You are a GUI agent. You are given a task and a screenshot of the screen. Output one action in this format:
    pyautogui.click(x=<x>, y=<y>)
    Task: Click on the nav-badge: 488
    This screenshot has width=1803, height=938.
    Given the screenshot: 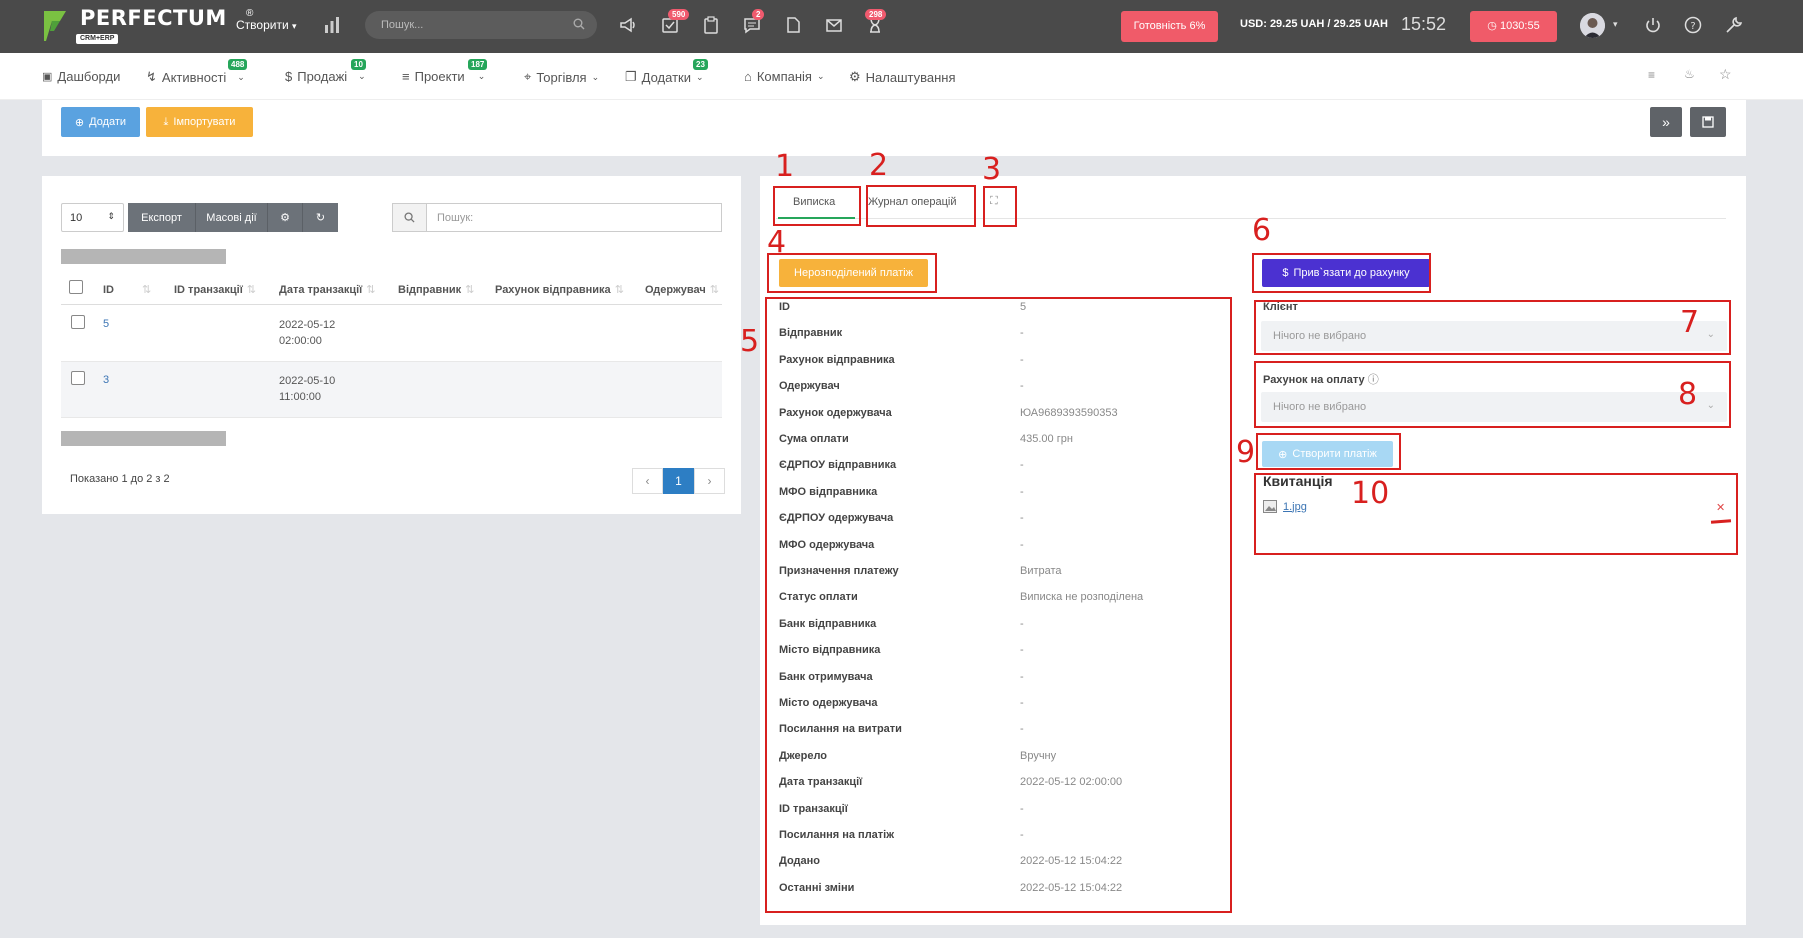 What is the action you would take?
    pyautogui.click(x=238, y=64)
    